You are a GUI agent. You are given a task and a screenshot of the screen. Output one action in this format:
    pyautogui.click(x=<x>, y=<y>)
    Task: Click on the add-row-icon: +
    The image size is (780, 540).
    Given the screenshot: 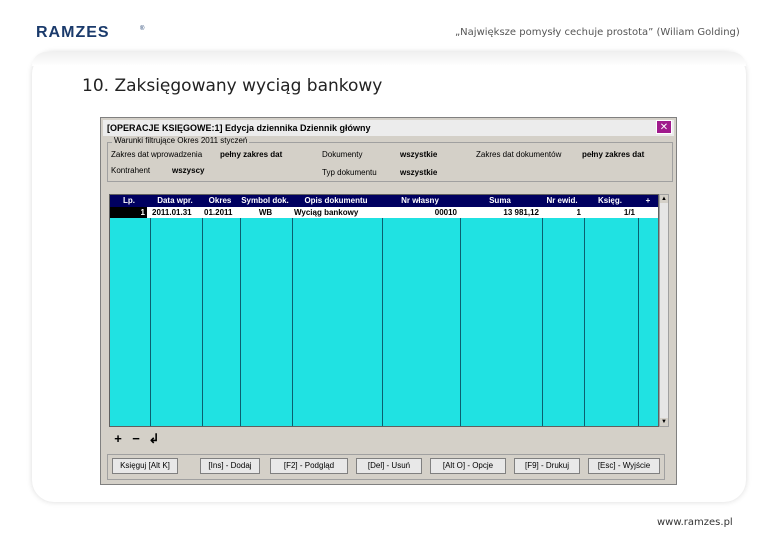 What is the action you would take?
    pyautogui.click(x=118, y=439)
    